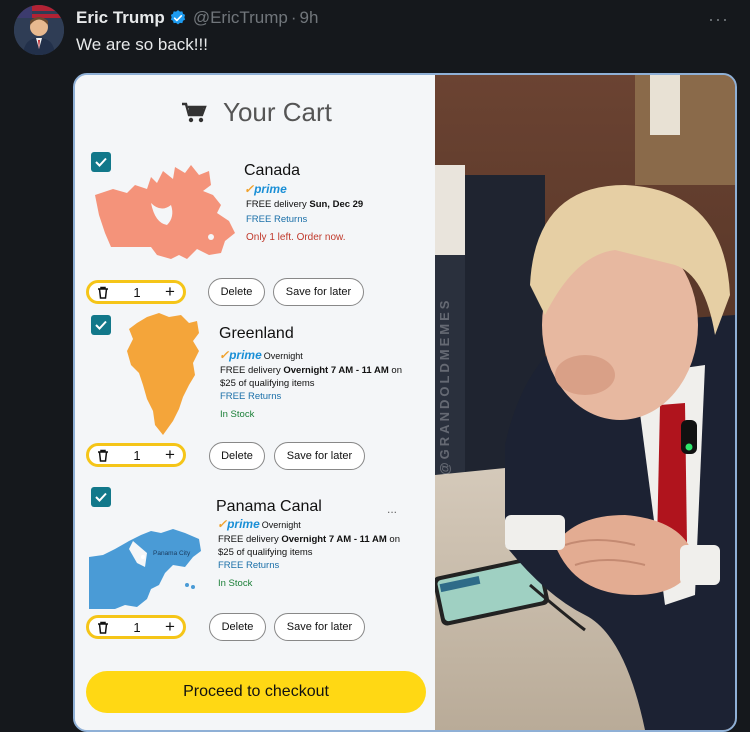  What do you see at coordinates (240, 18) in the screenshot?
I see `author-handle: @EricTrump` at bounding box center [240, 18].